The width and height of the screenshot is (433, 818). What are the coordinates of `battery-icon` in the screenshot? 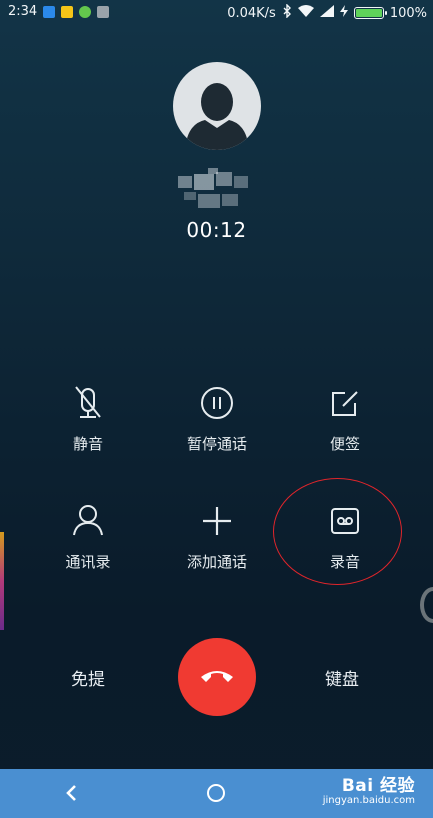 It's located at (370, 13).